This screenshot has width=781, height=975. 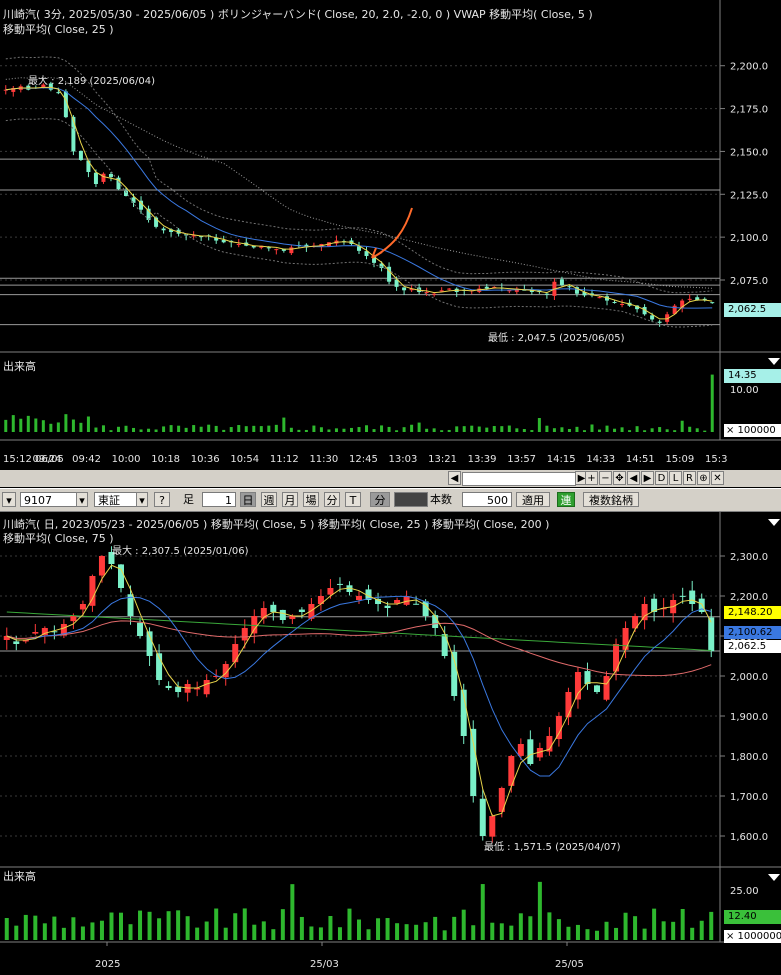 What do you see at coordinates (82, 499) in the screenshot?
I see `code-dropdown-icon: ▾` at bounding box center [82, 499].